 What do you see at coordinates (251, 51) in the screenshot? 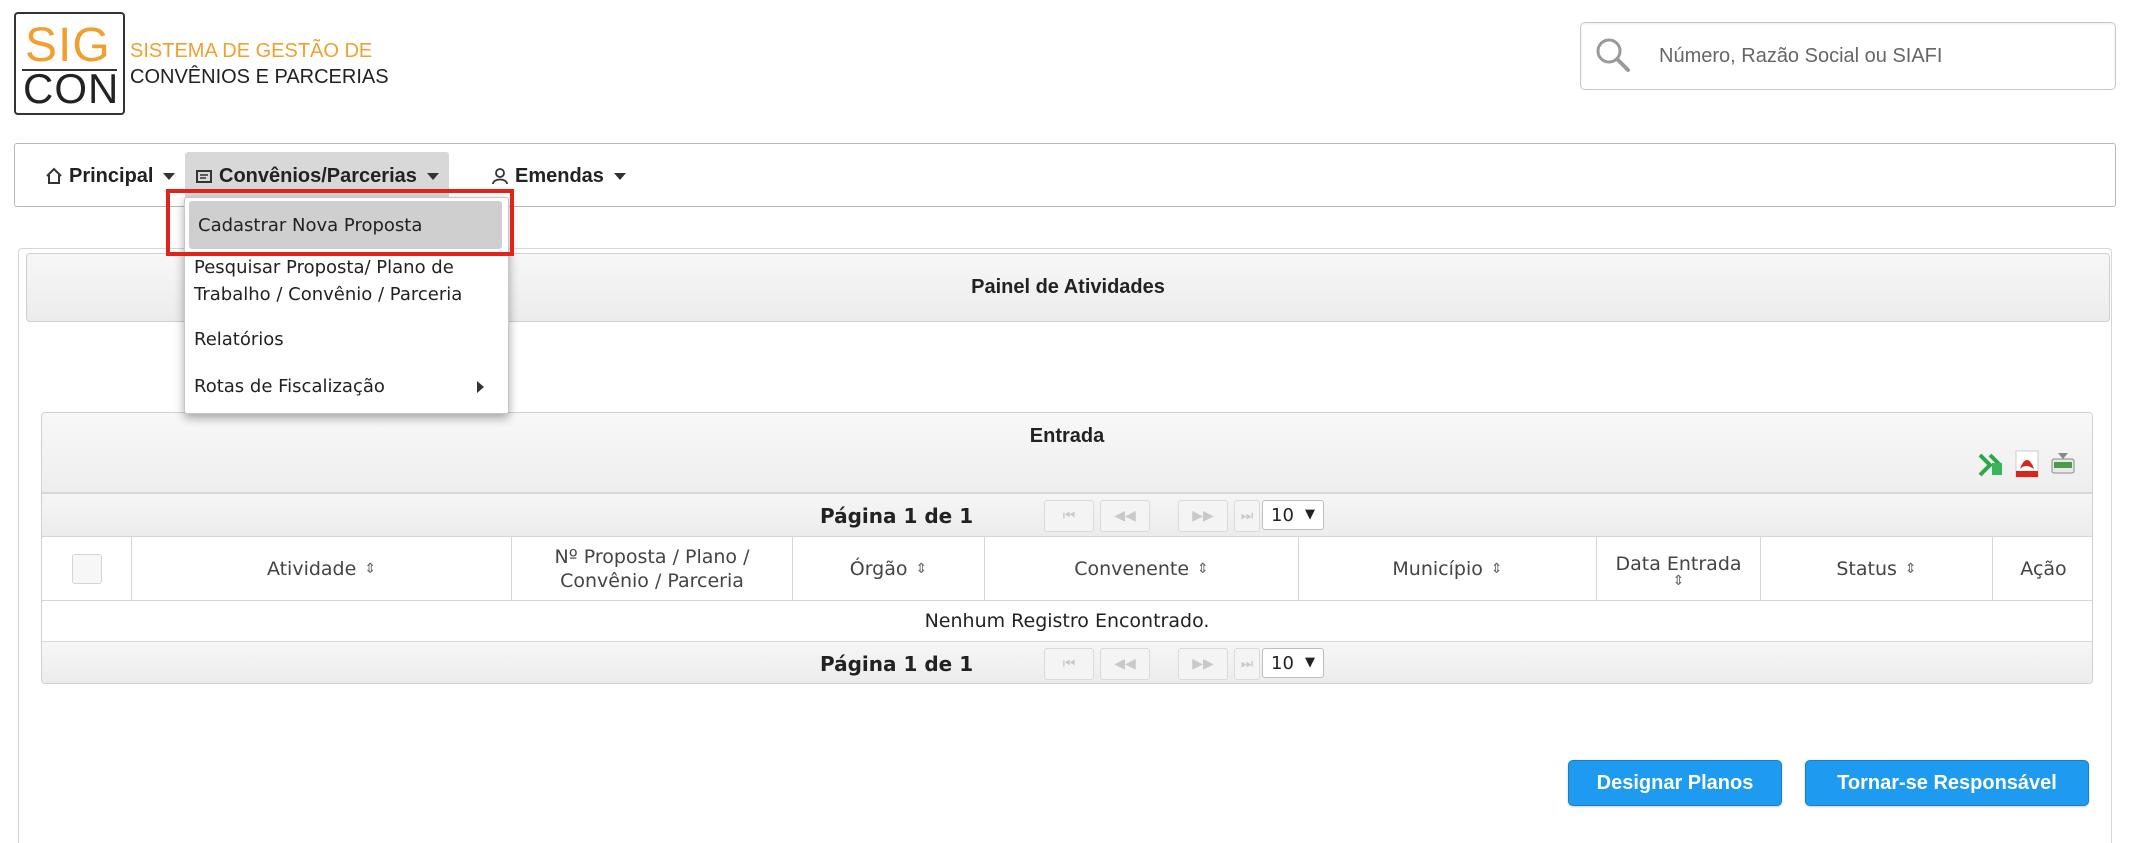
I see `logo-subtitle-line1: SISTEMA DE GESTÃO DE` at bounding box center [251, 51].